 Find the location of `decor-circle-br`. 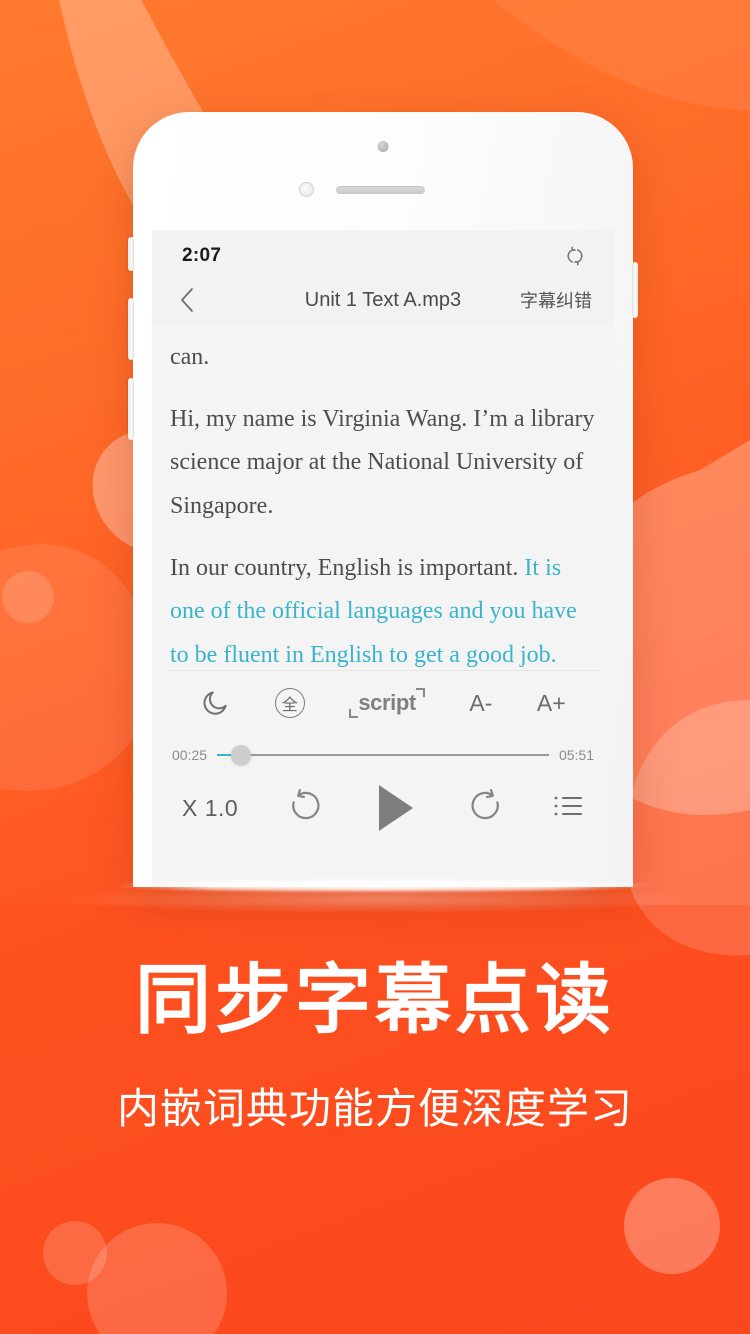

decor-circle-br is located at coordinates (672, 1226).